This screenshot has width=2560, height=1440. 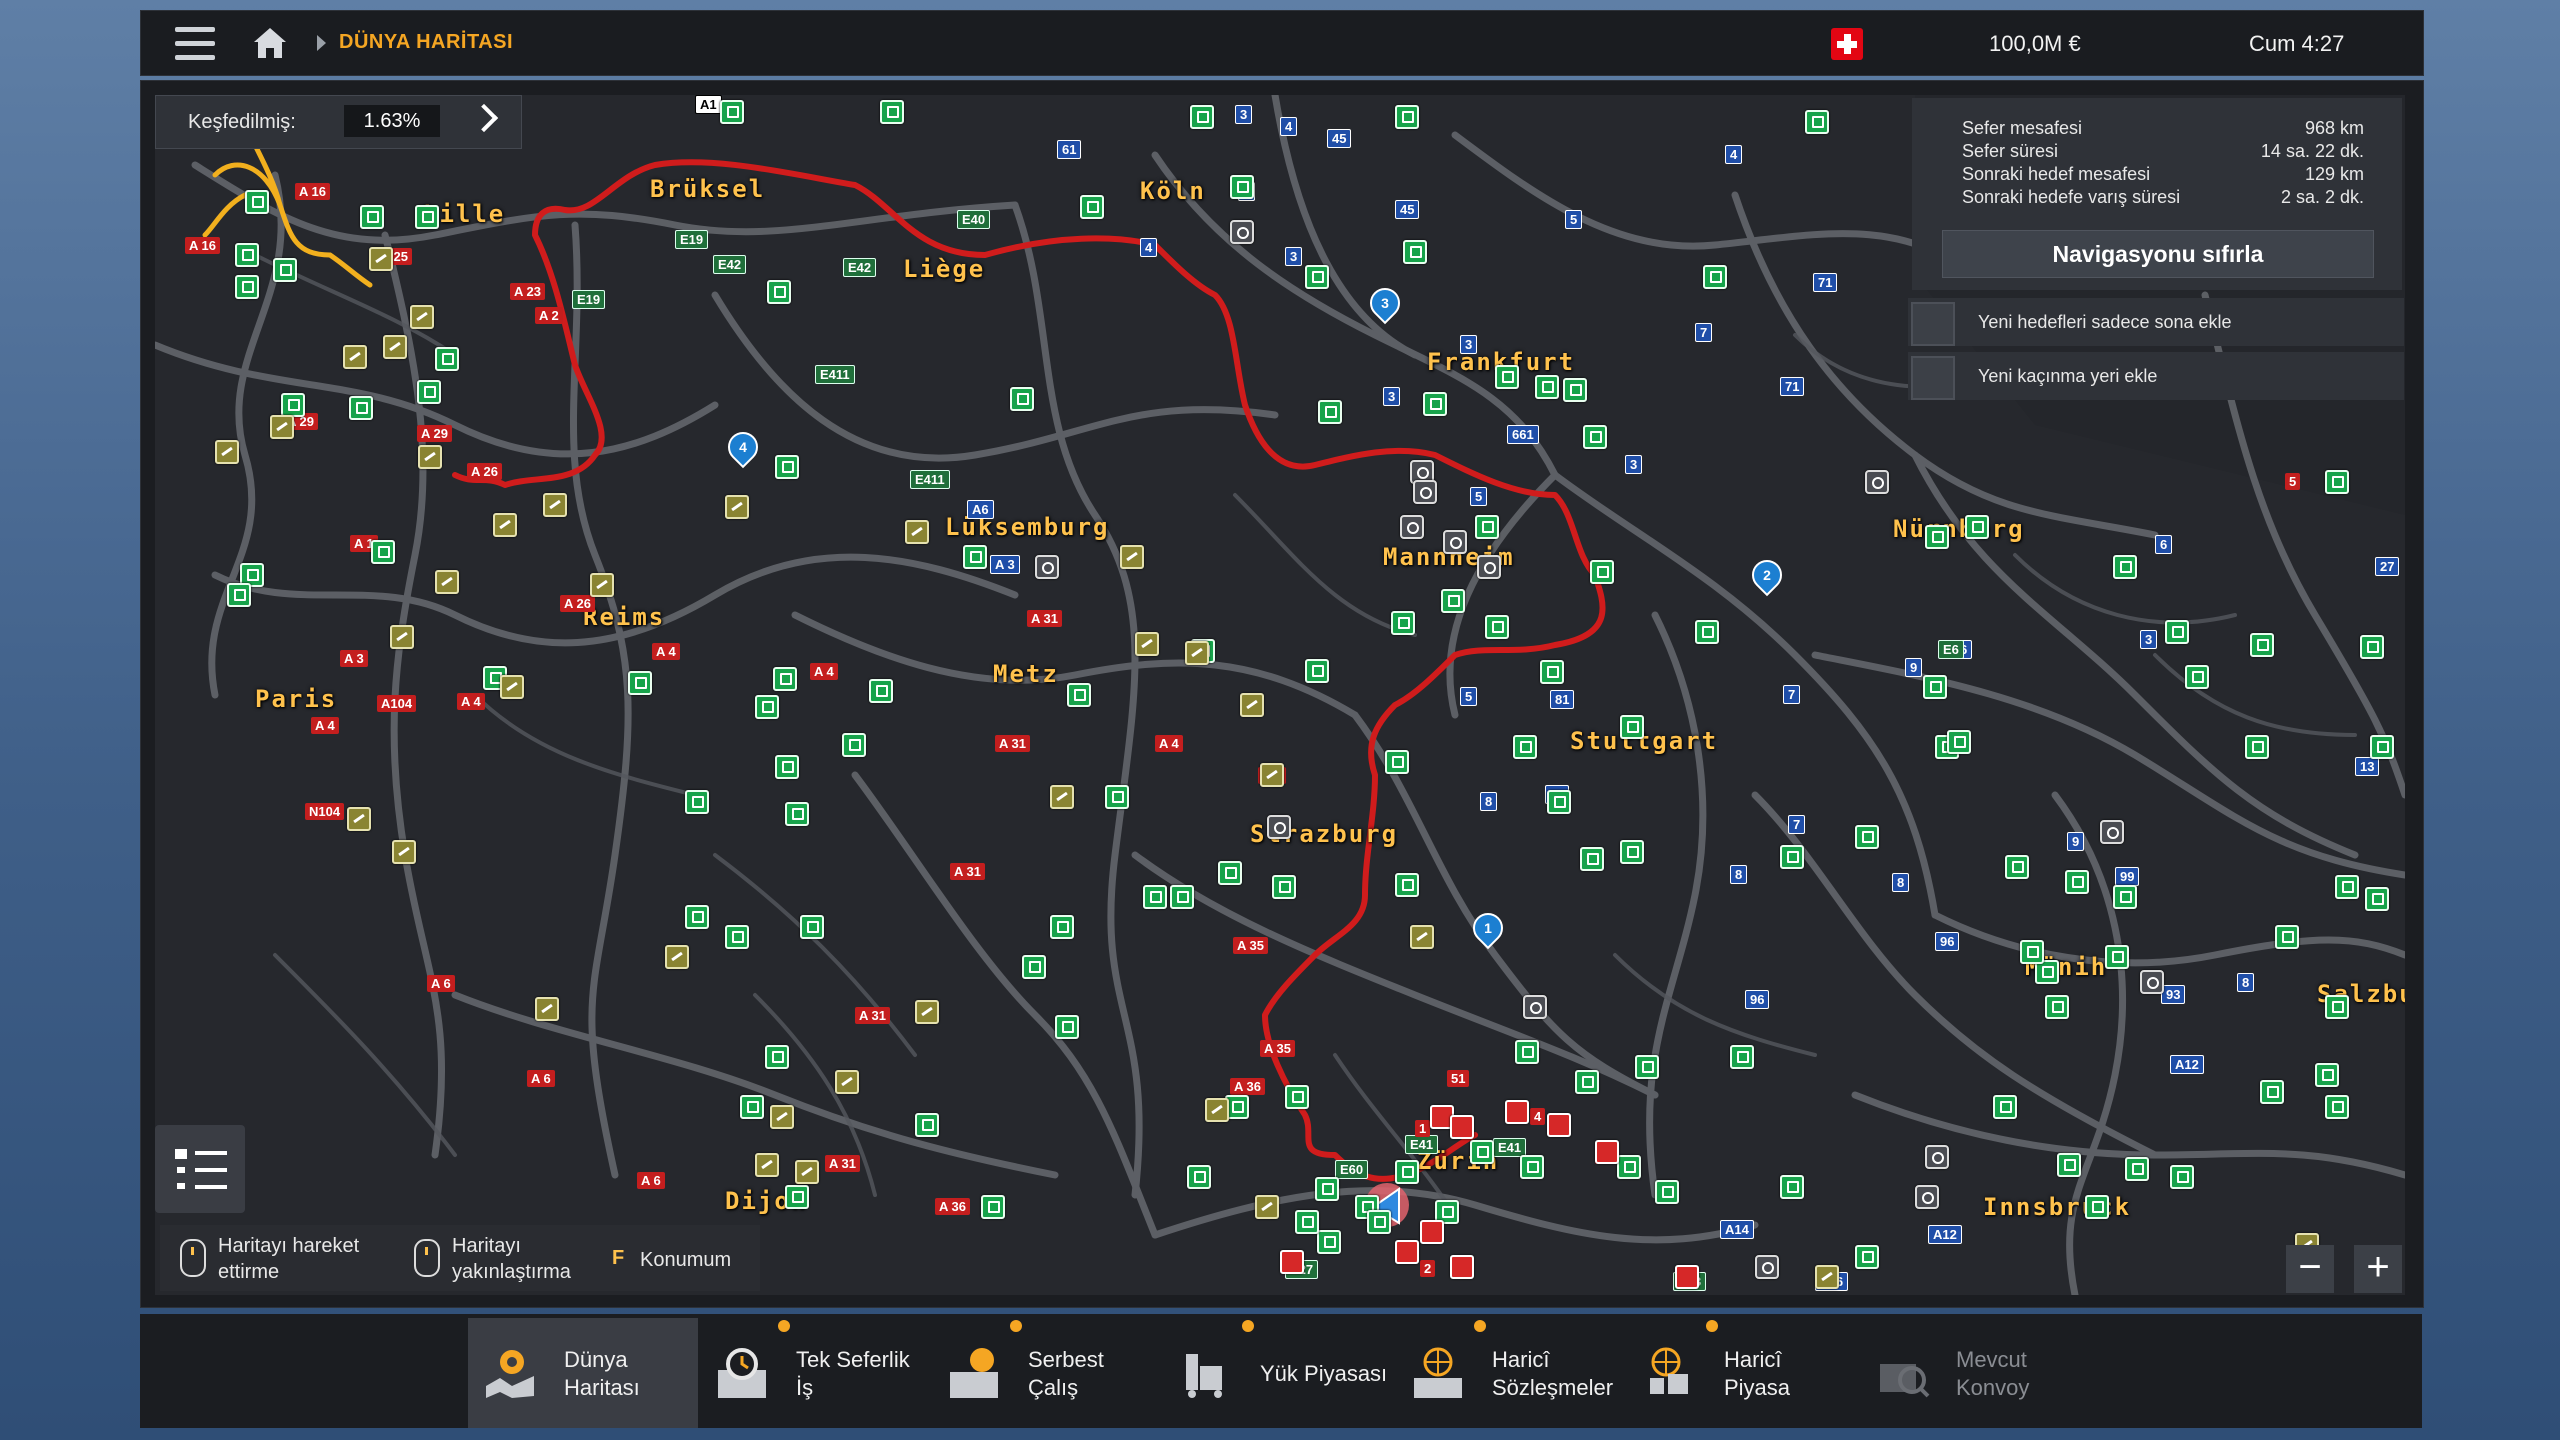 I want to click on city-liege: Liège, so click(x=944, y=269).